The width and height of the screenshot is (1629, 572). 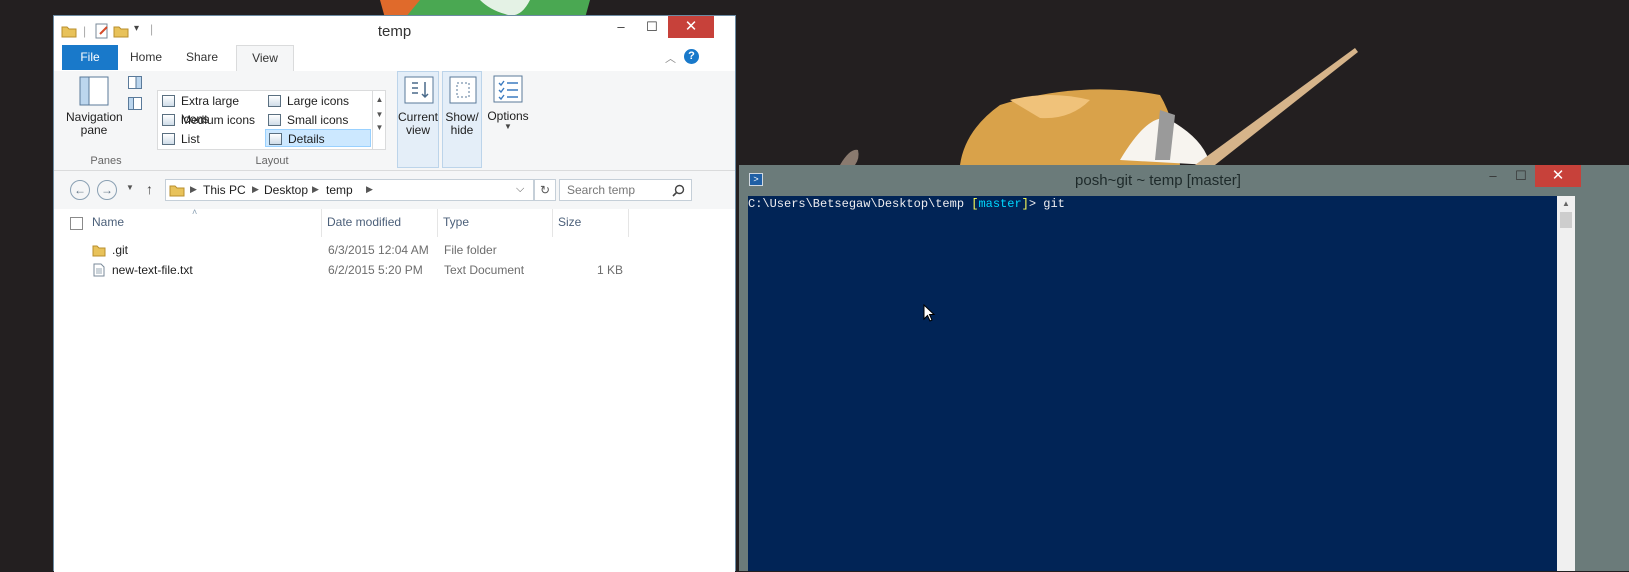 What do you see at coordinates (375, 270) in the screenshot?
I see `file-date: 6/2/2015 5:20 PM` at bounding box center [375, 270].